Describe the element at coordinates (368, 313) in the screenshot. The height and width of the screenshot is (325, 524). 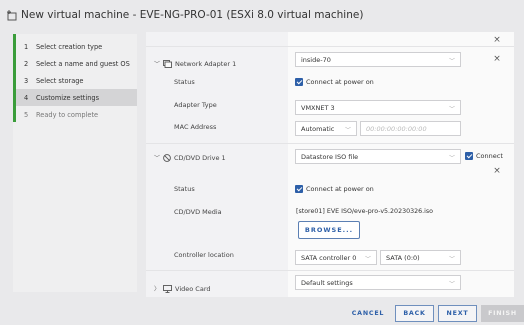
I see `cancel-button: CANCEL` at that location.